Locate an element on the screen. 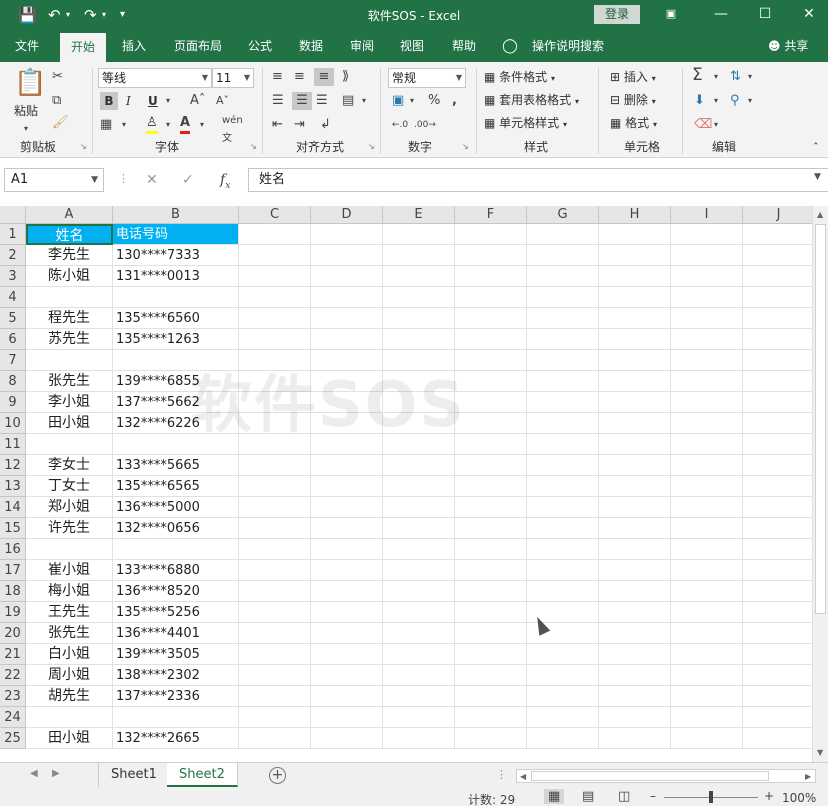  decrease-font-icon: Aˇ is located at coordinates (222, 101).